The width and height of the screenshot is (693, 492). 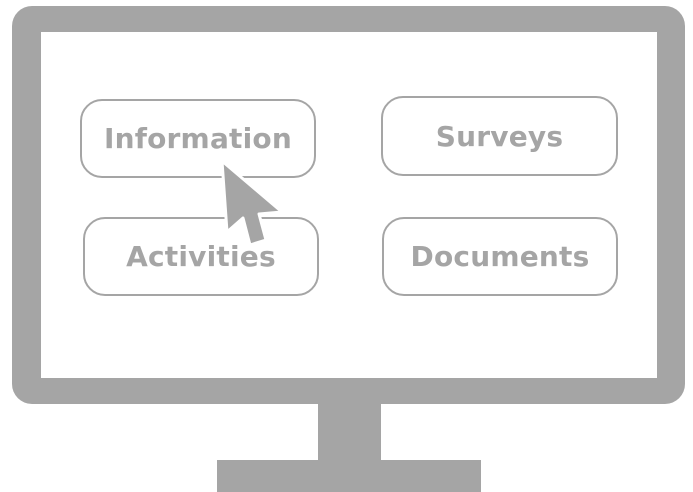 I want to click on information-button: Information, so click(x=198, y=138).